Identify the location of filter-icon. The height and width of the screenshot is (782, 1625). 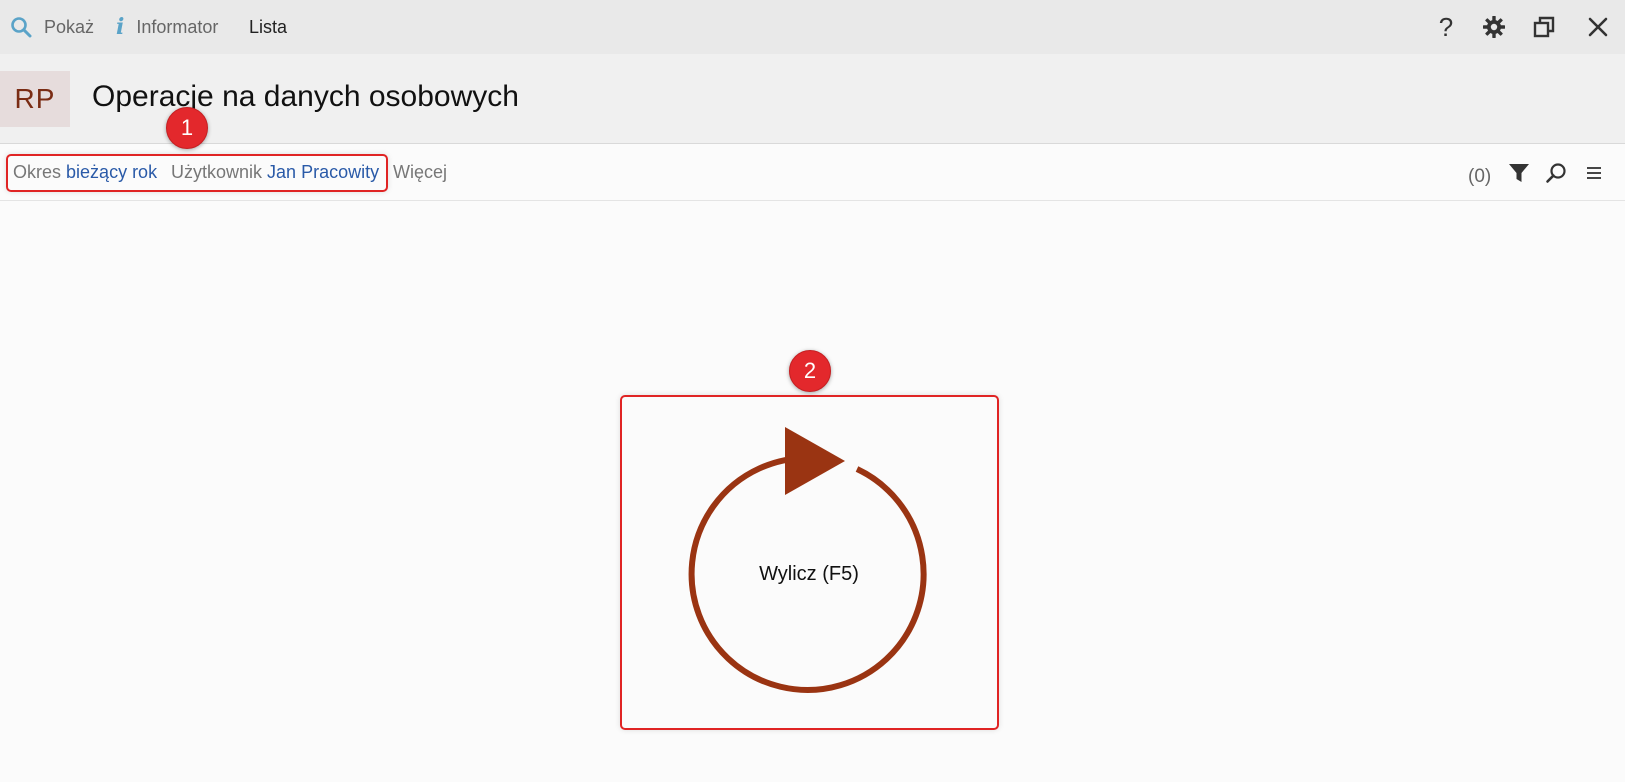
(1519, 175).